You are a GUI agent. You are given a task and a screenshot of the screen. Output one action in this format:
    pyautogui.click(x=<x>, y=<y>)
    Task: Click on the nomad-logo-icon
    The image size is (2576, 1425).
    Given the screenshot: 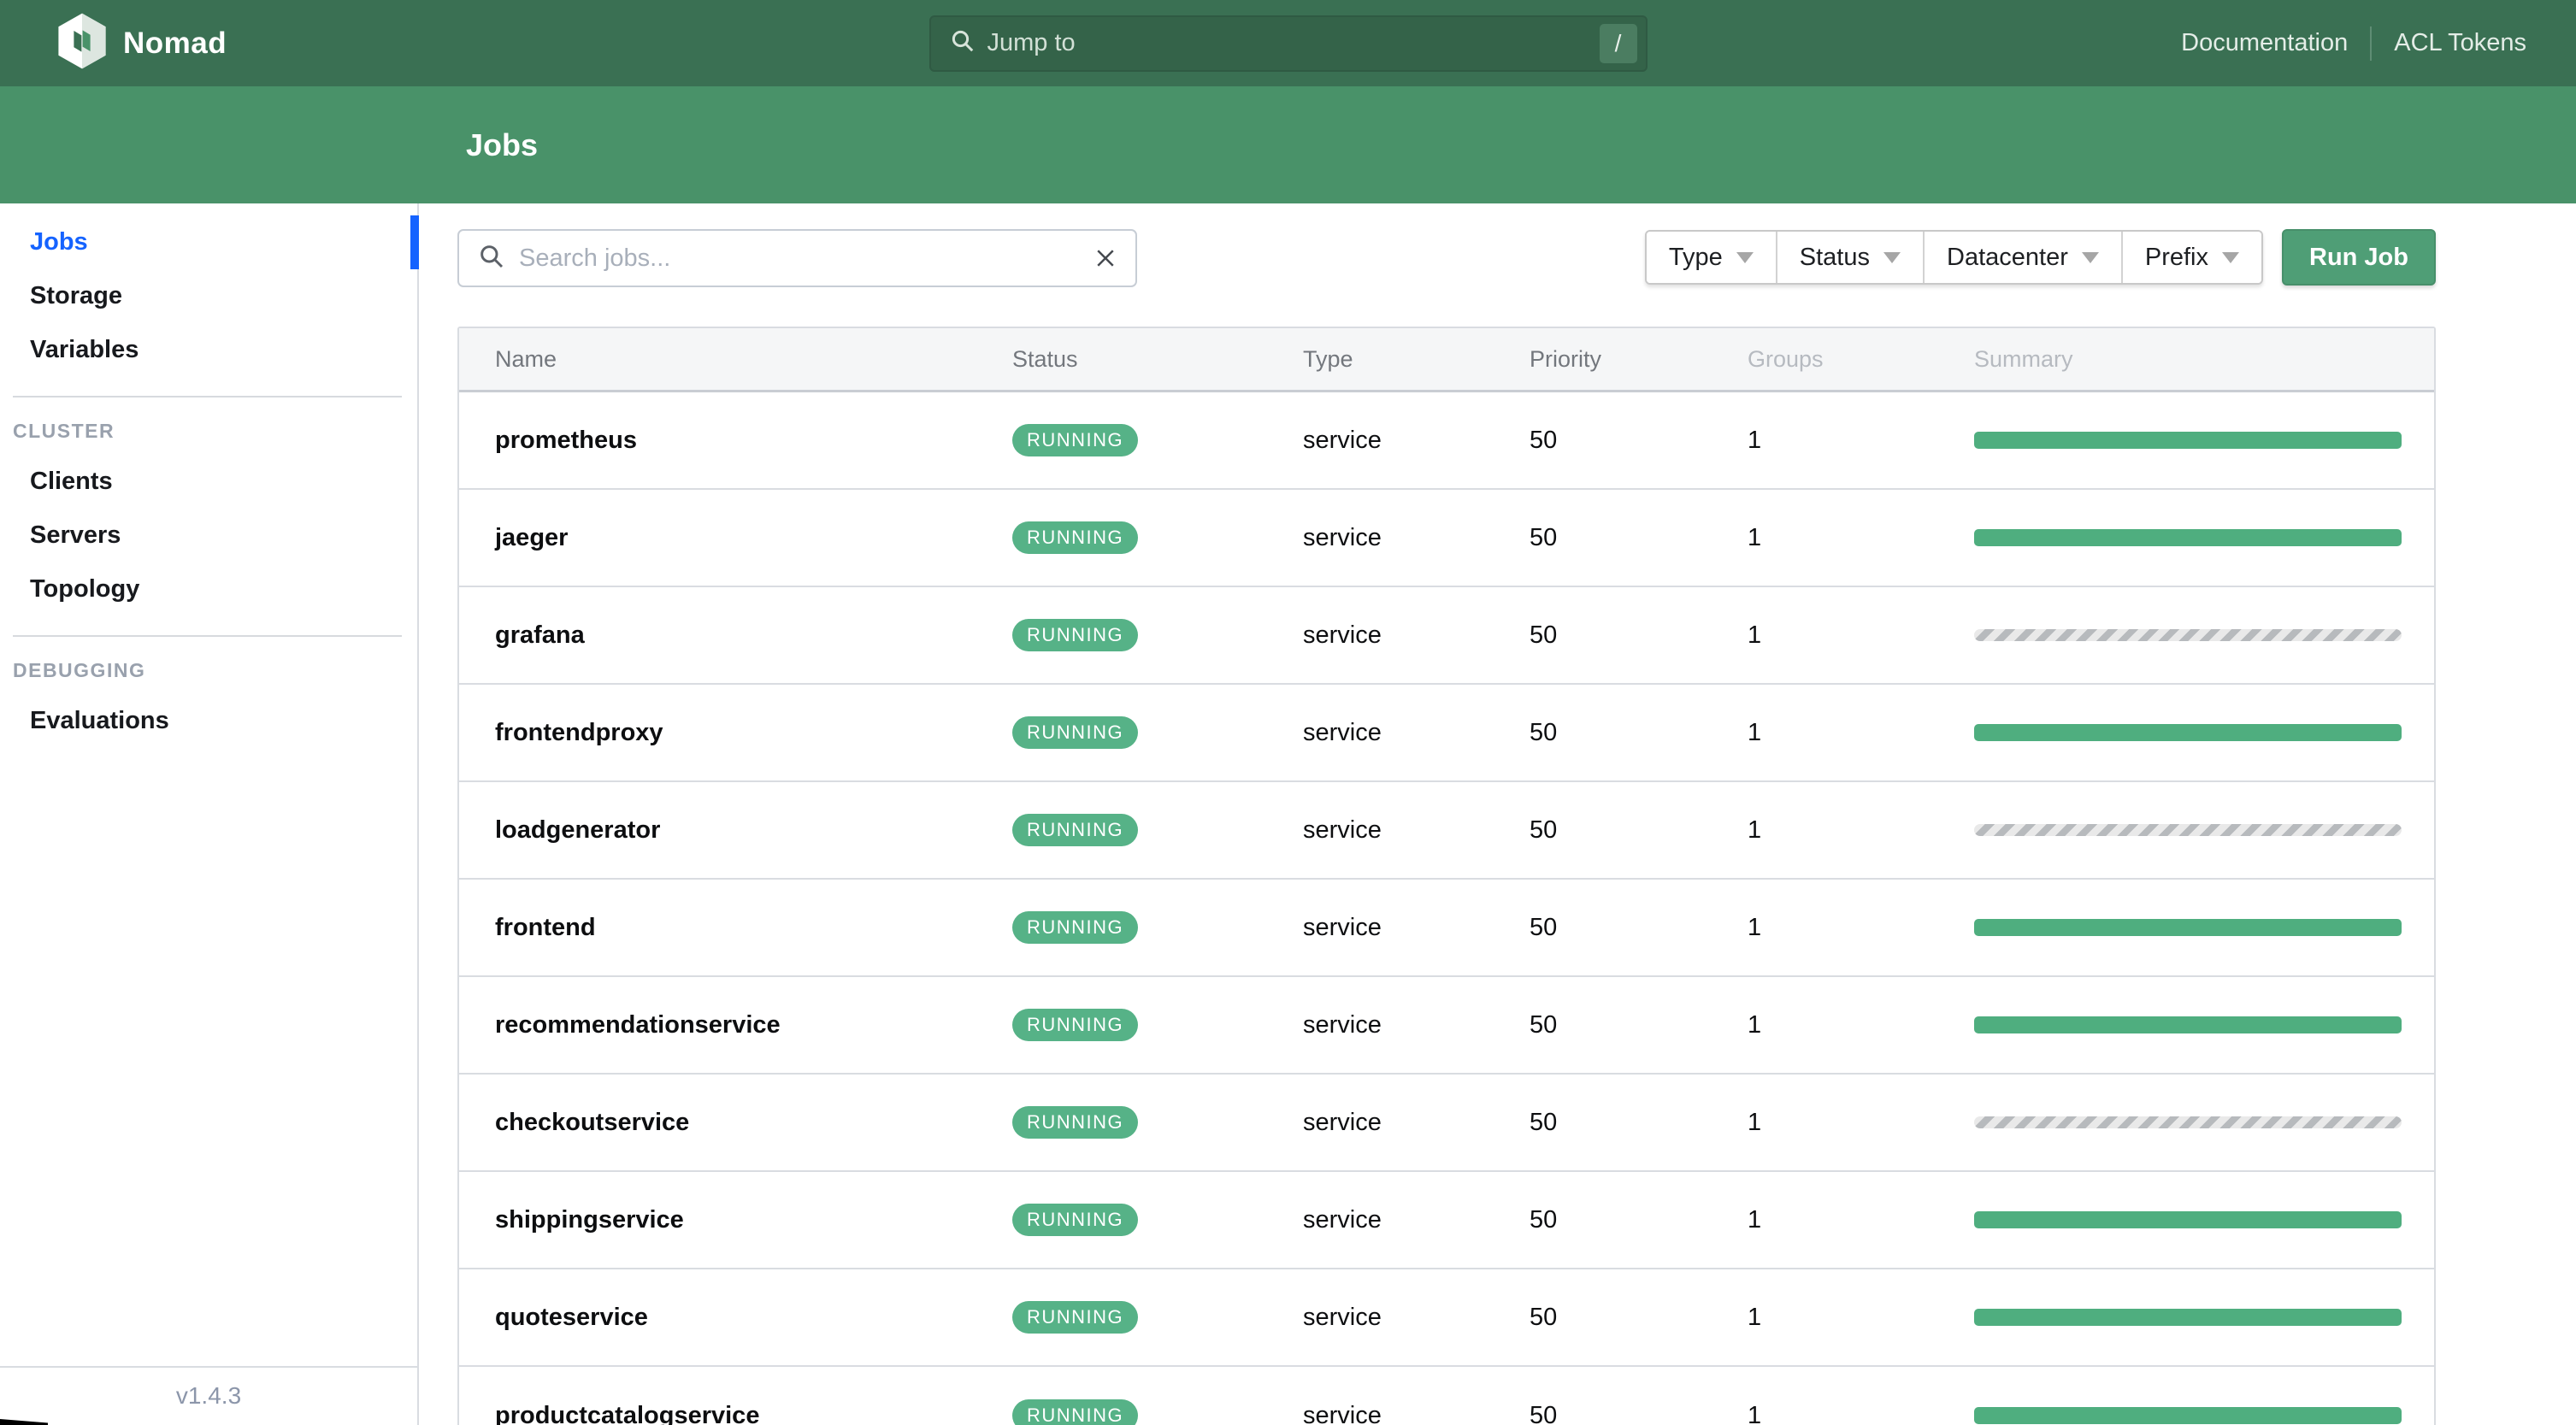 What is the action you would take?
    pyautogui.click(x=82, y=43)
    